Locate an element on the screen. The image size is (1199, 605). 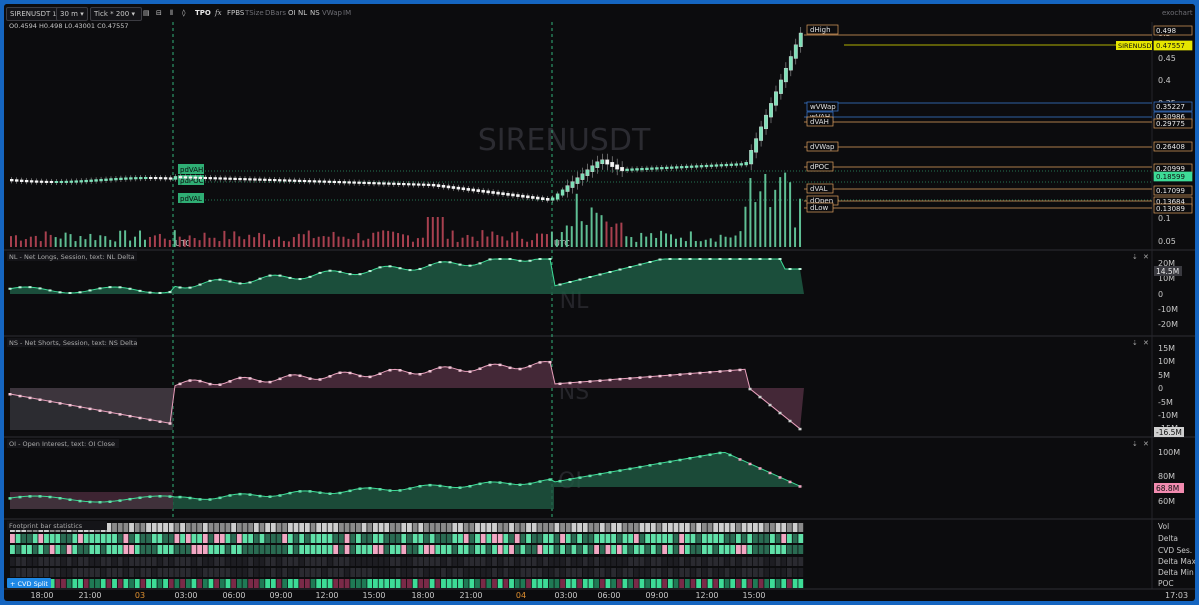
fp-pane-header: Footprint bar statistics is located at coordinates (57, 525).